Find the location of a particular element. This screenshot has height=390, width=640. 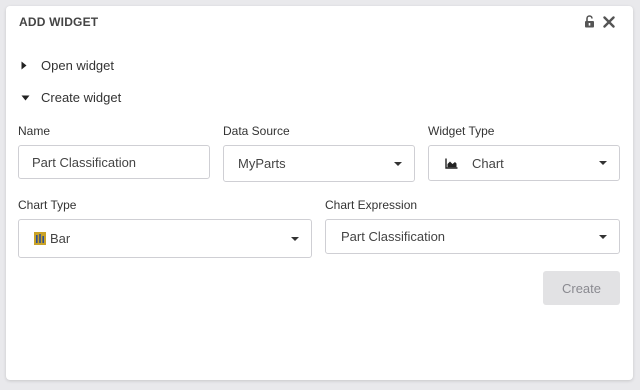

caret-down-icon is located at coordinates (27, 98).